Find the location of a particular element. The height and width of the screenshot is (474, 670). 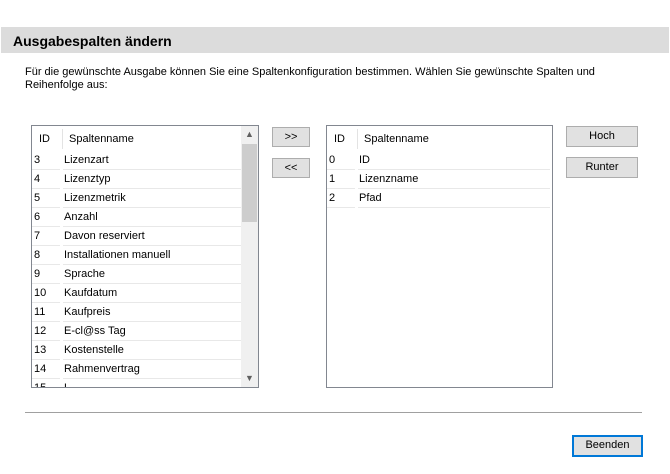

list-item: 6 Anzahl is located at coordinates (145, 217).